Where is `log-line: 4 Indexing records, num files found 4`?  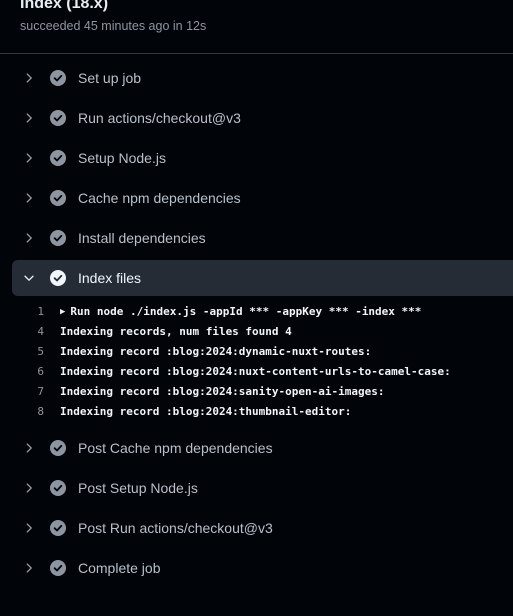 log-line: 4 Indexing records, num files found 4 is located at coordinates (262, 332).